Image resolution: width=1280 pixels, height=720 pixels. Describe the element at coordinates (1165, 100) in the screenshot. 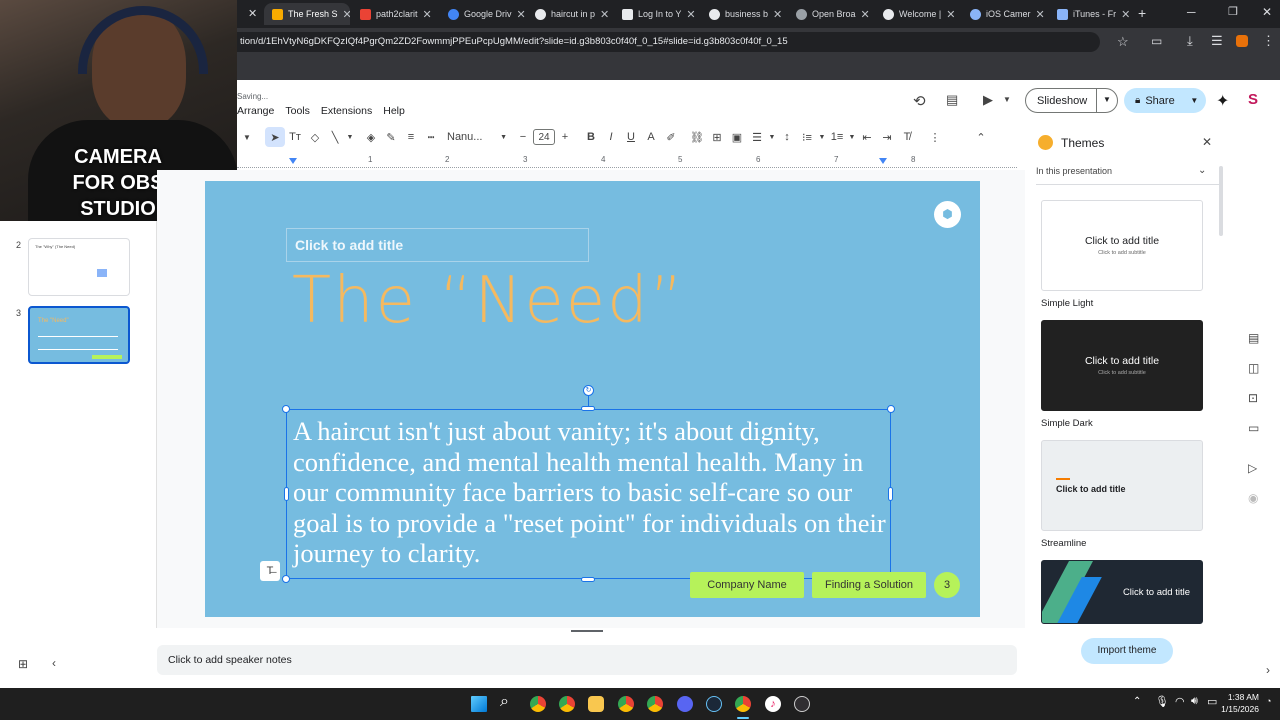

I see `share-button: 🔒︎ Share ▼` at that location.